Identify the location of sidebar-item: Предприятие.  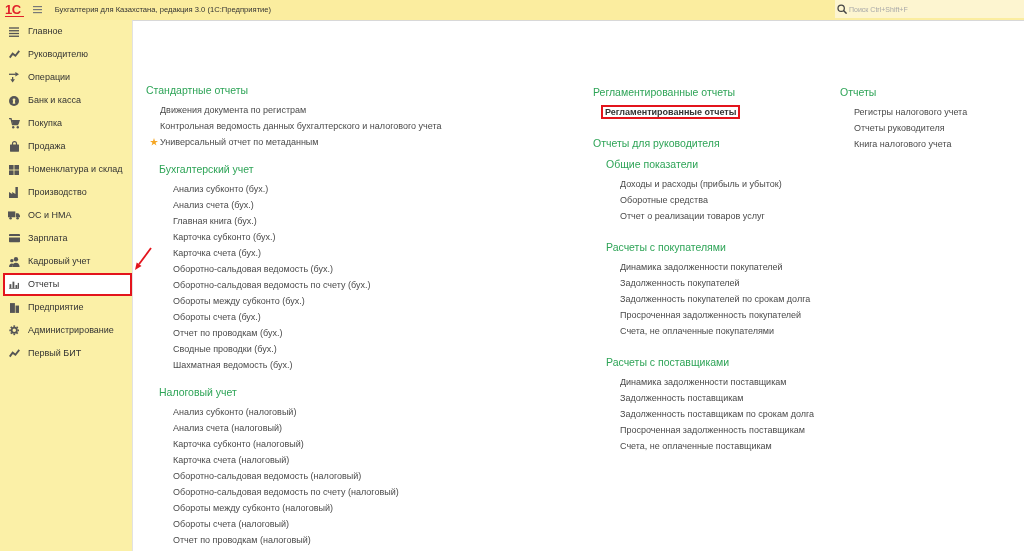
(66, 307).